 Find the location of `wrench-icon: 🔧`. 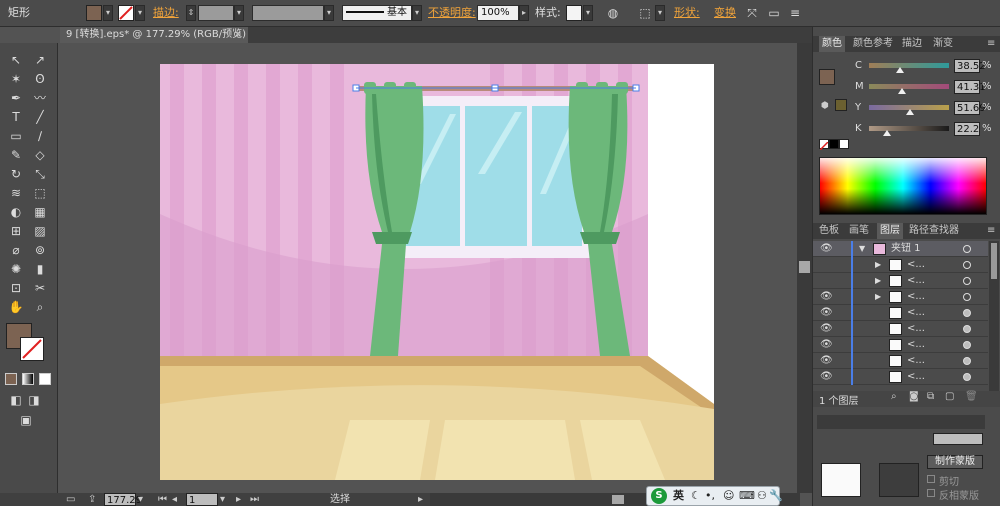

wrench-icon: 🔧 is located at coordinates (776, 496).